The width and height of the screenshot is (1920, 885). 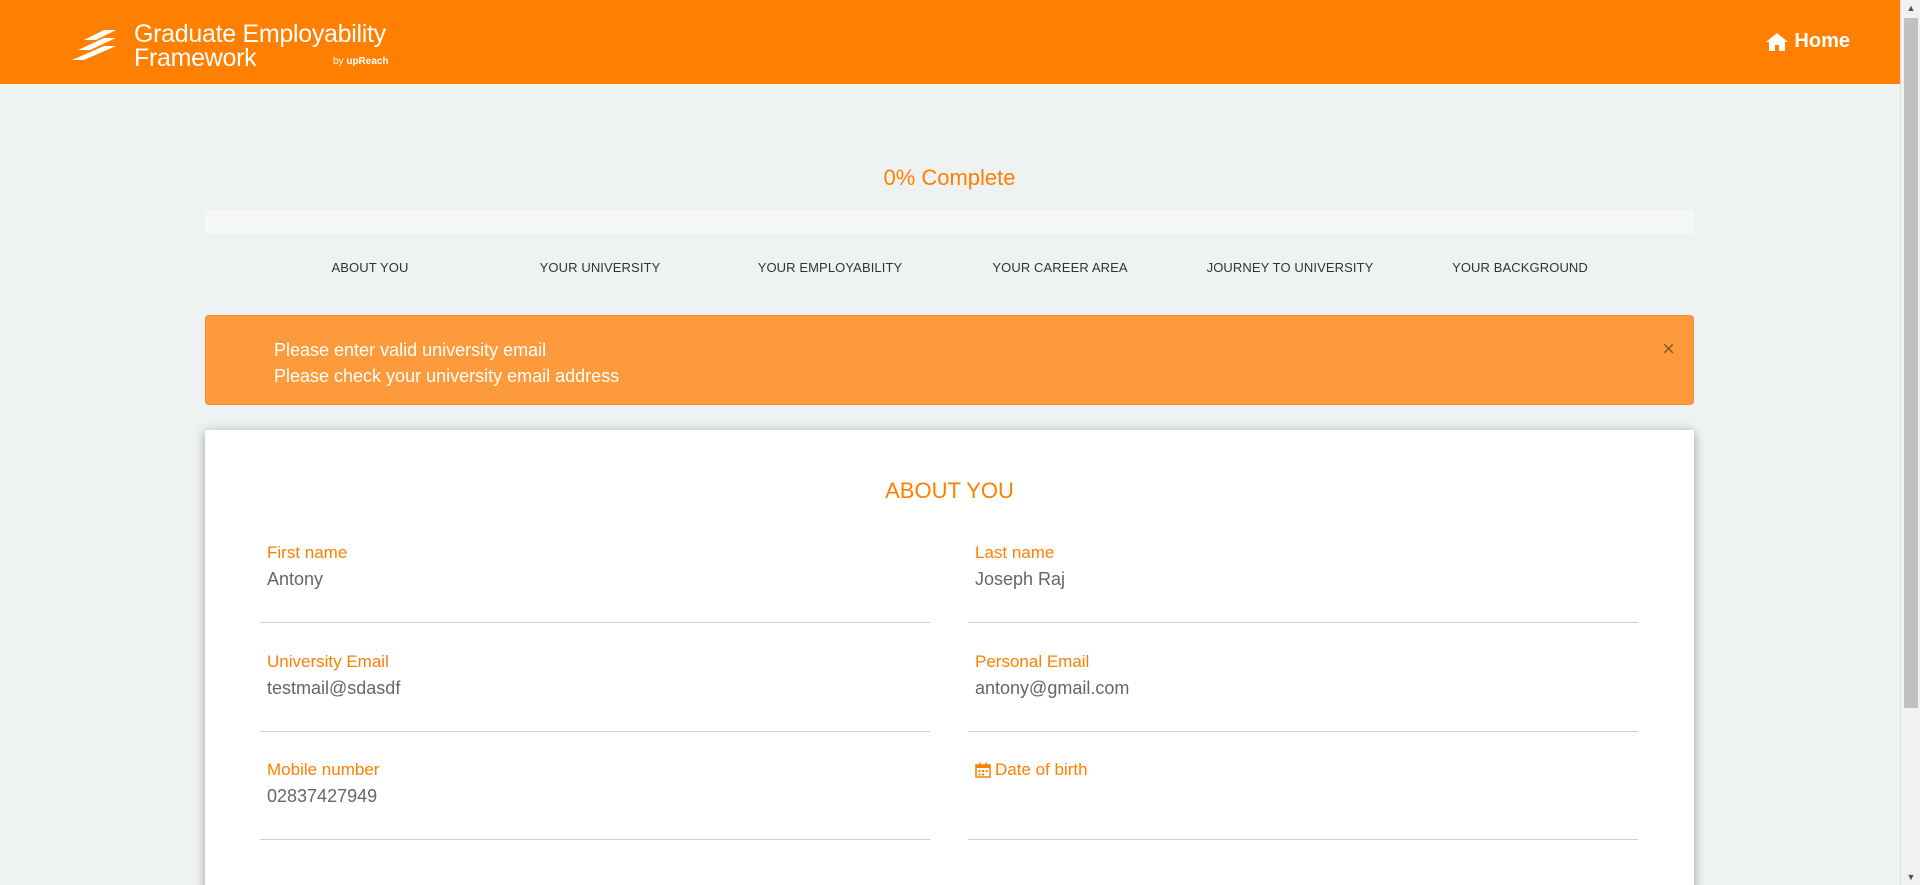 I want to click on alert-message: Please enter valid university email, so click(x=410, y=350).